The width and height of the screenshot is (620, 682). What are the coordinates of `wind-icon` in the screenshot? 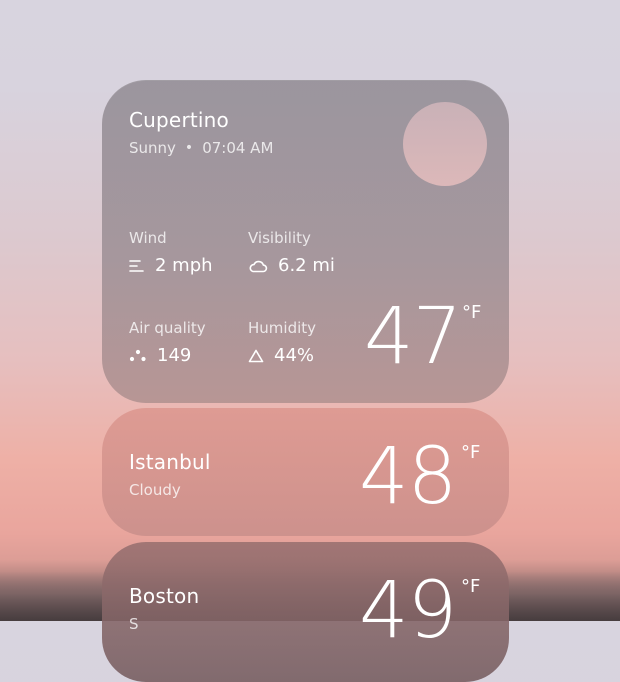 It's located at (136, 265).